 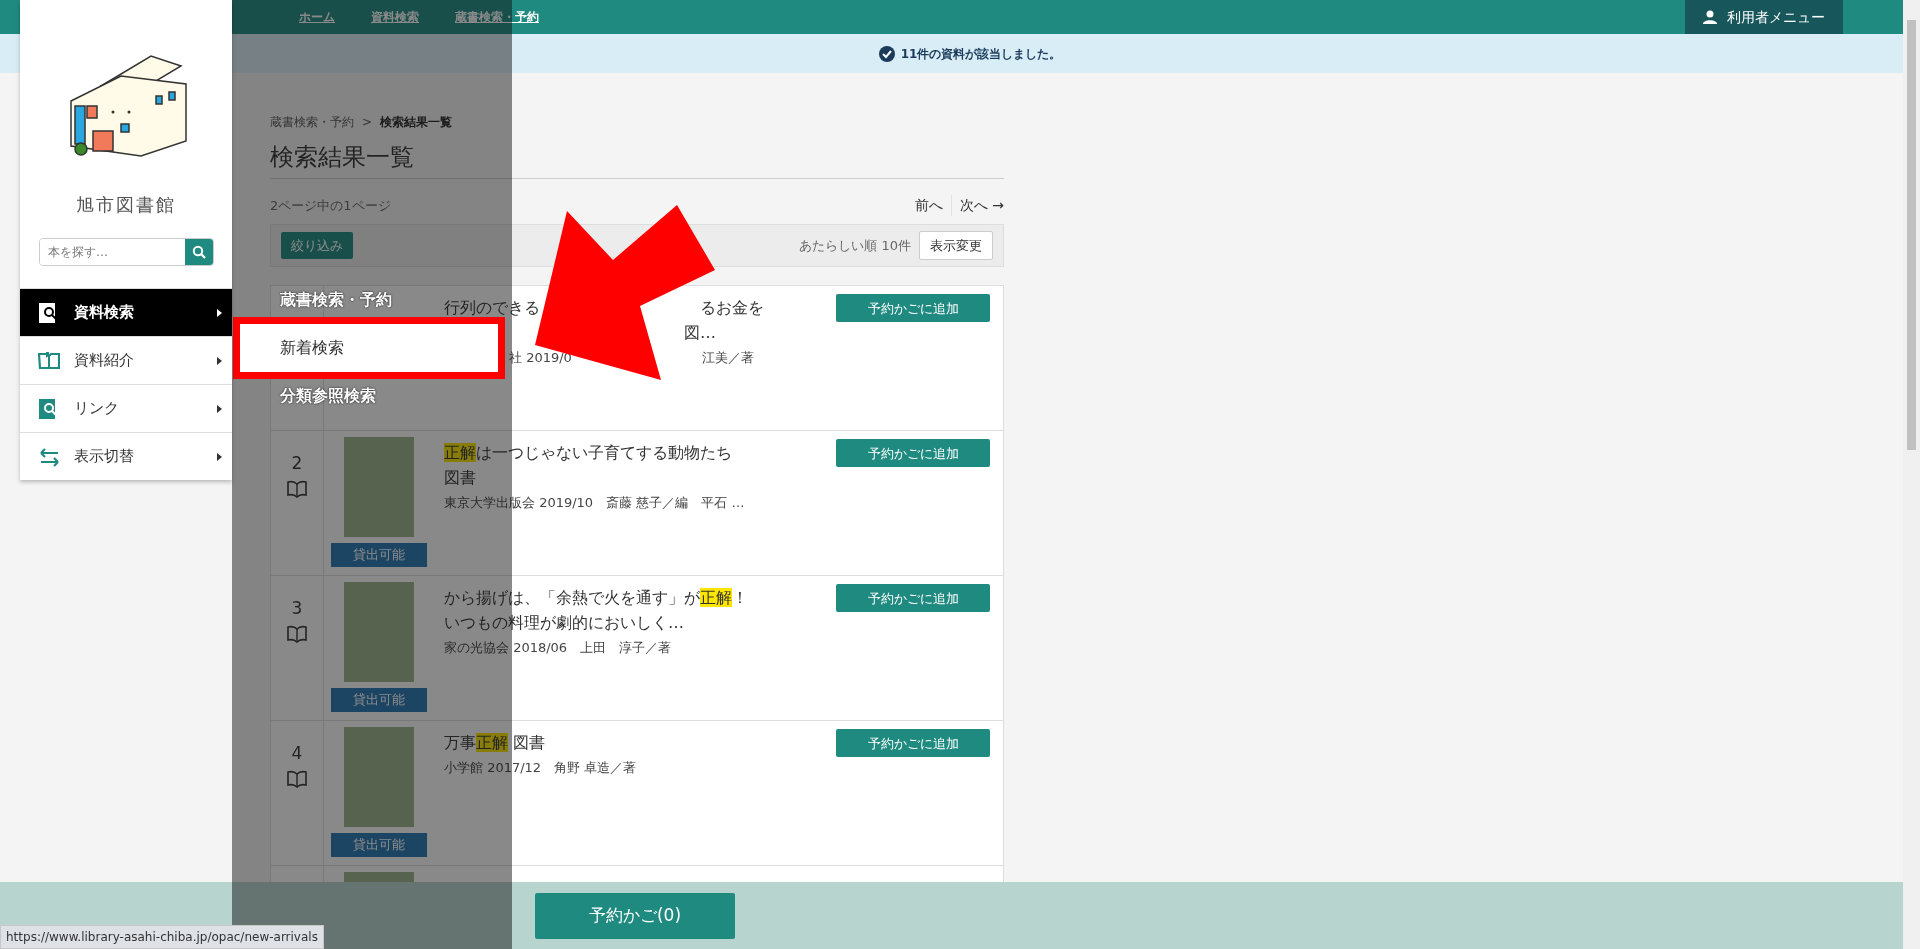 I want to click on result-title-line: 万事正解 図書, so click(x=640, y=744).